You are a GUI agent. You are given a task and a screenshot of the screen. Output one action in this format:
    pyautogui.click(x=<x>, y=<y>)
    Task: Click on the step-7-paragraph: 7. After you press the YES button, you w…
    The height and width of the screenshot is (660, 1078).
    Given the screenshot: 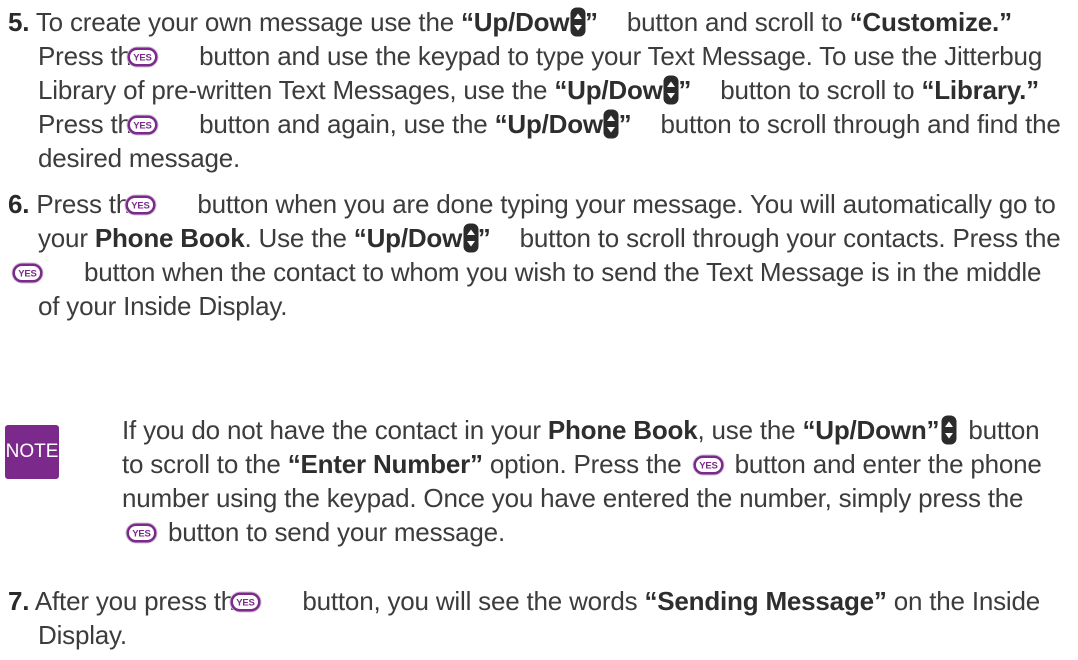 What is the action you would take?
    pyautogui.click(x=534, y=618)
    